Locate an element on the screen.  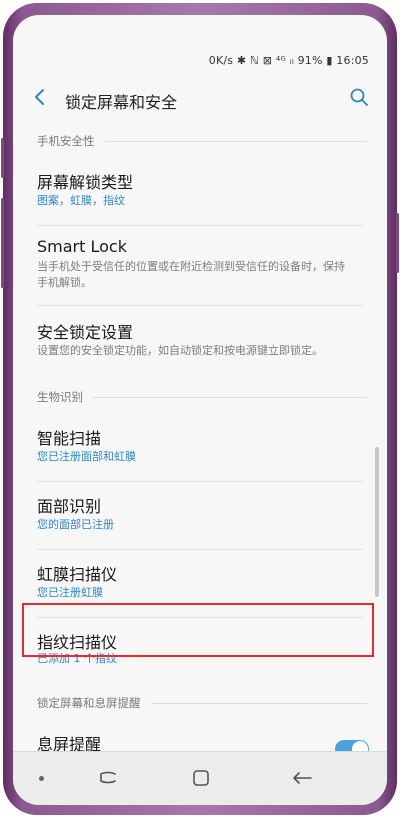
setting-subtitle: 当手机处于受信任的位置或在附近检测到受信任的设备时，保持手机解锁。 is located at coordinates (191, 274).